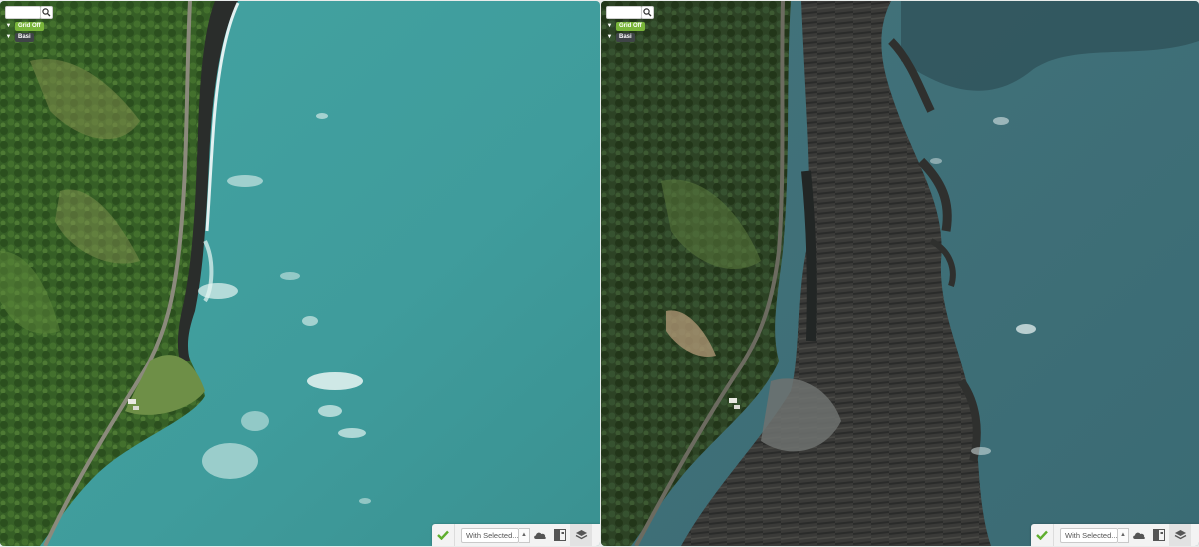  I want to click on selection-toolbar-right: With Selected... ▲, so click(1115, 535).